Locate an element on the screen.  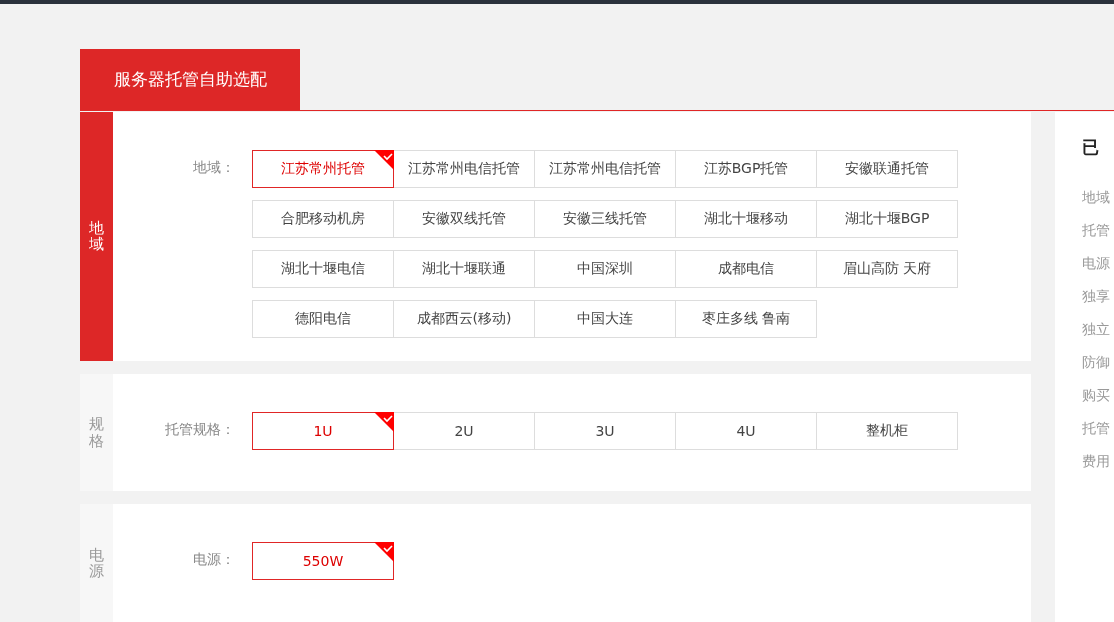
summary-label: 防御 is located at coordinates (1096, 363).